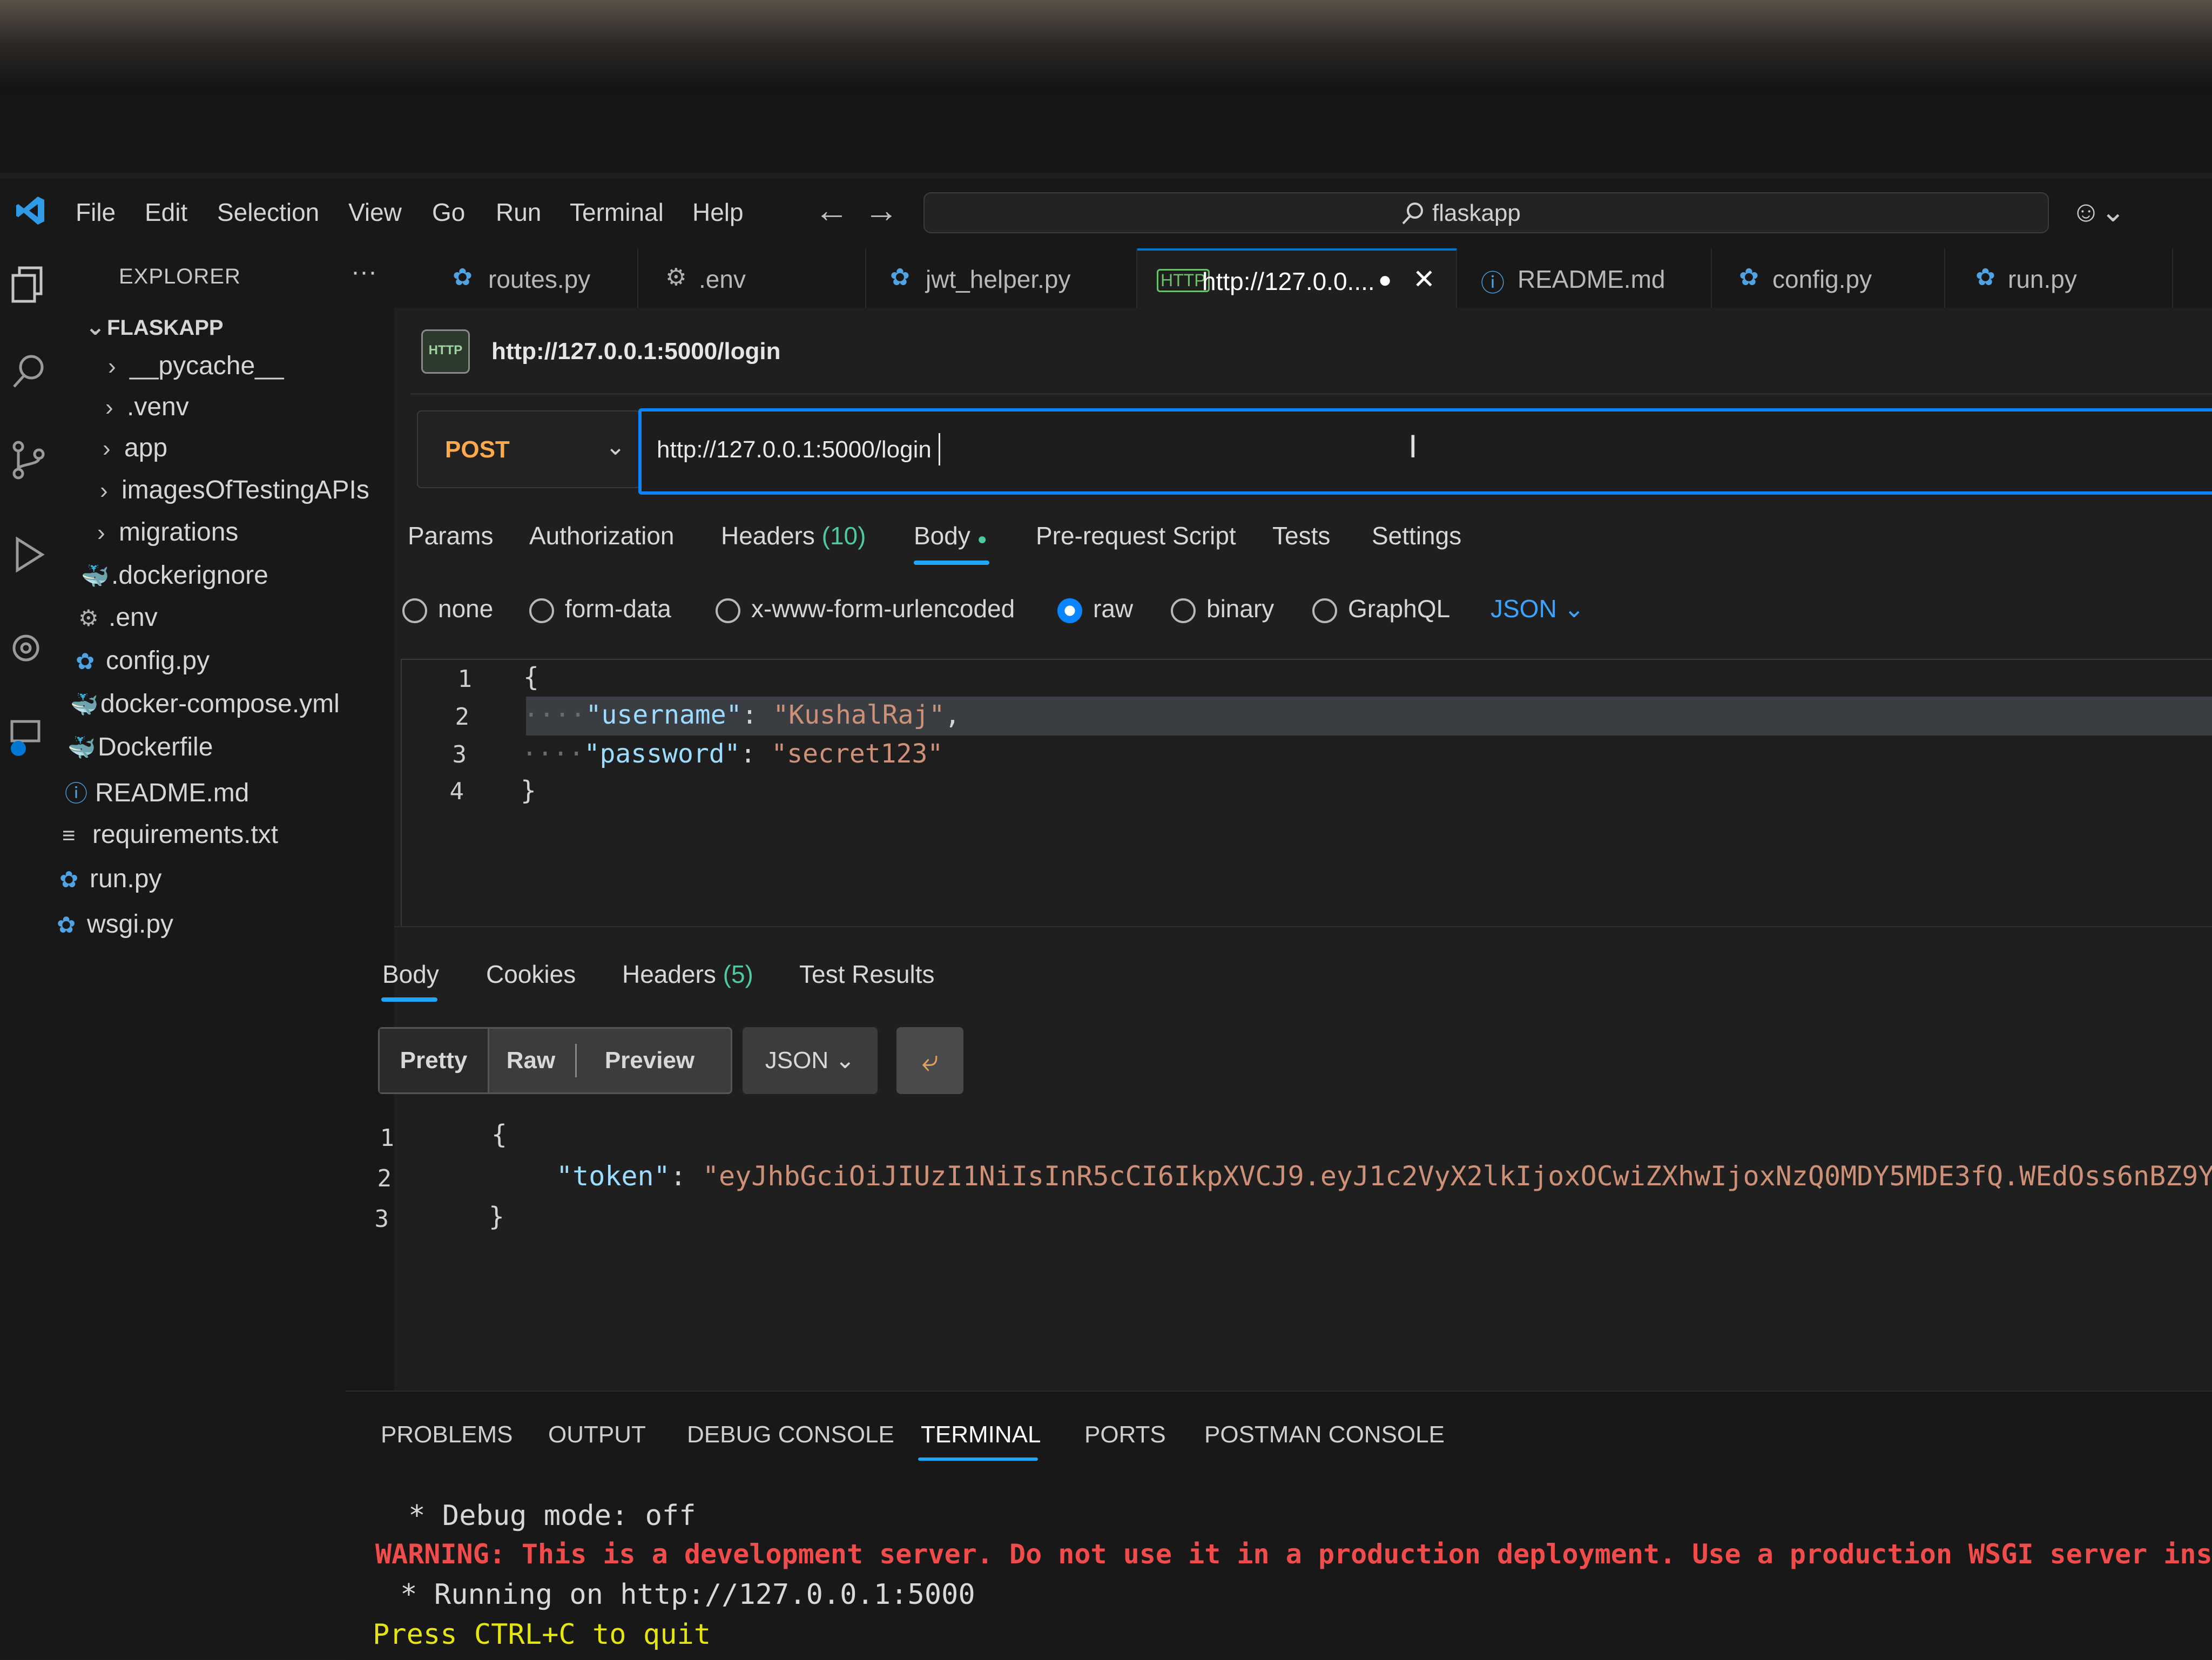  What do you see at coordinates (205, 704) in the screenshot?
I see `tree-item-docker-compose: 🐳docker-compose.yml` at bounding box center [205, 704].